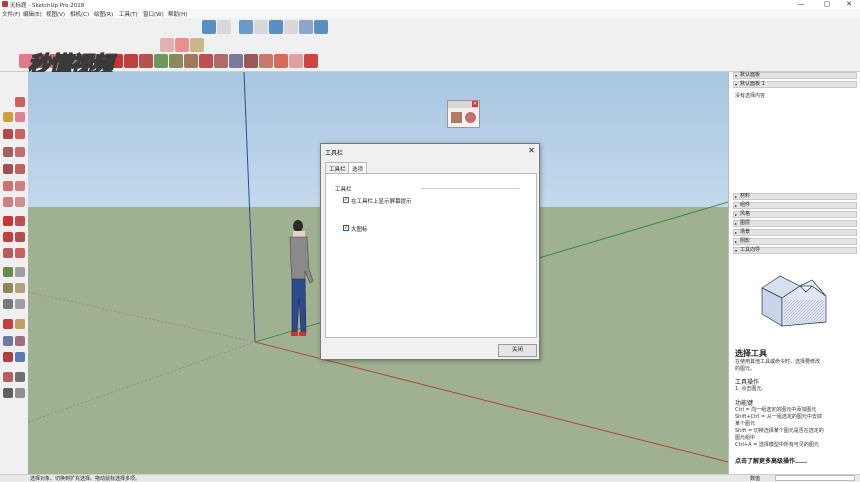 The image size is (860, 482). What do you see at coordinates (795, 223) in the screenshot?
I see `tray-layers: 图层` at bounding box center [795, 223].